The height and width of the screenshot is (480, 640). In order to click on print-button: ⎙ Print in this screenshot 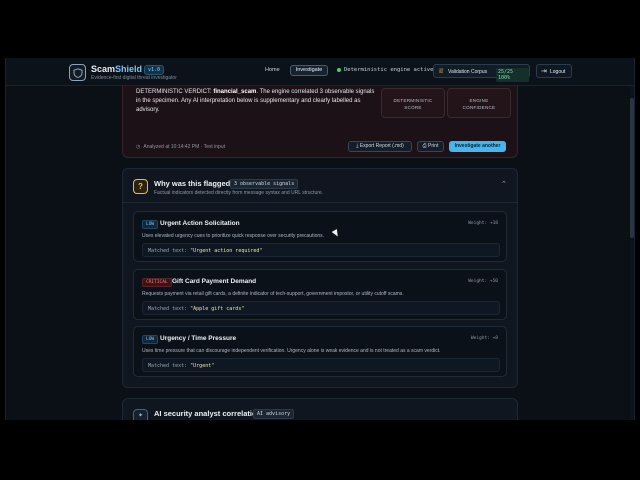, I will do `click(430, 146)`.